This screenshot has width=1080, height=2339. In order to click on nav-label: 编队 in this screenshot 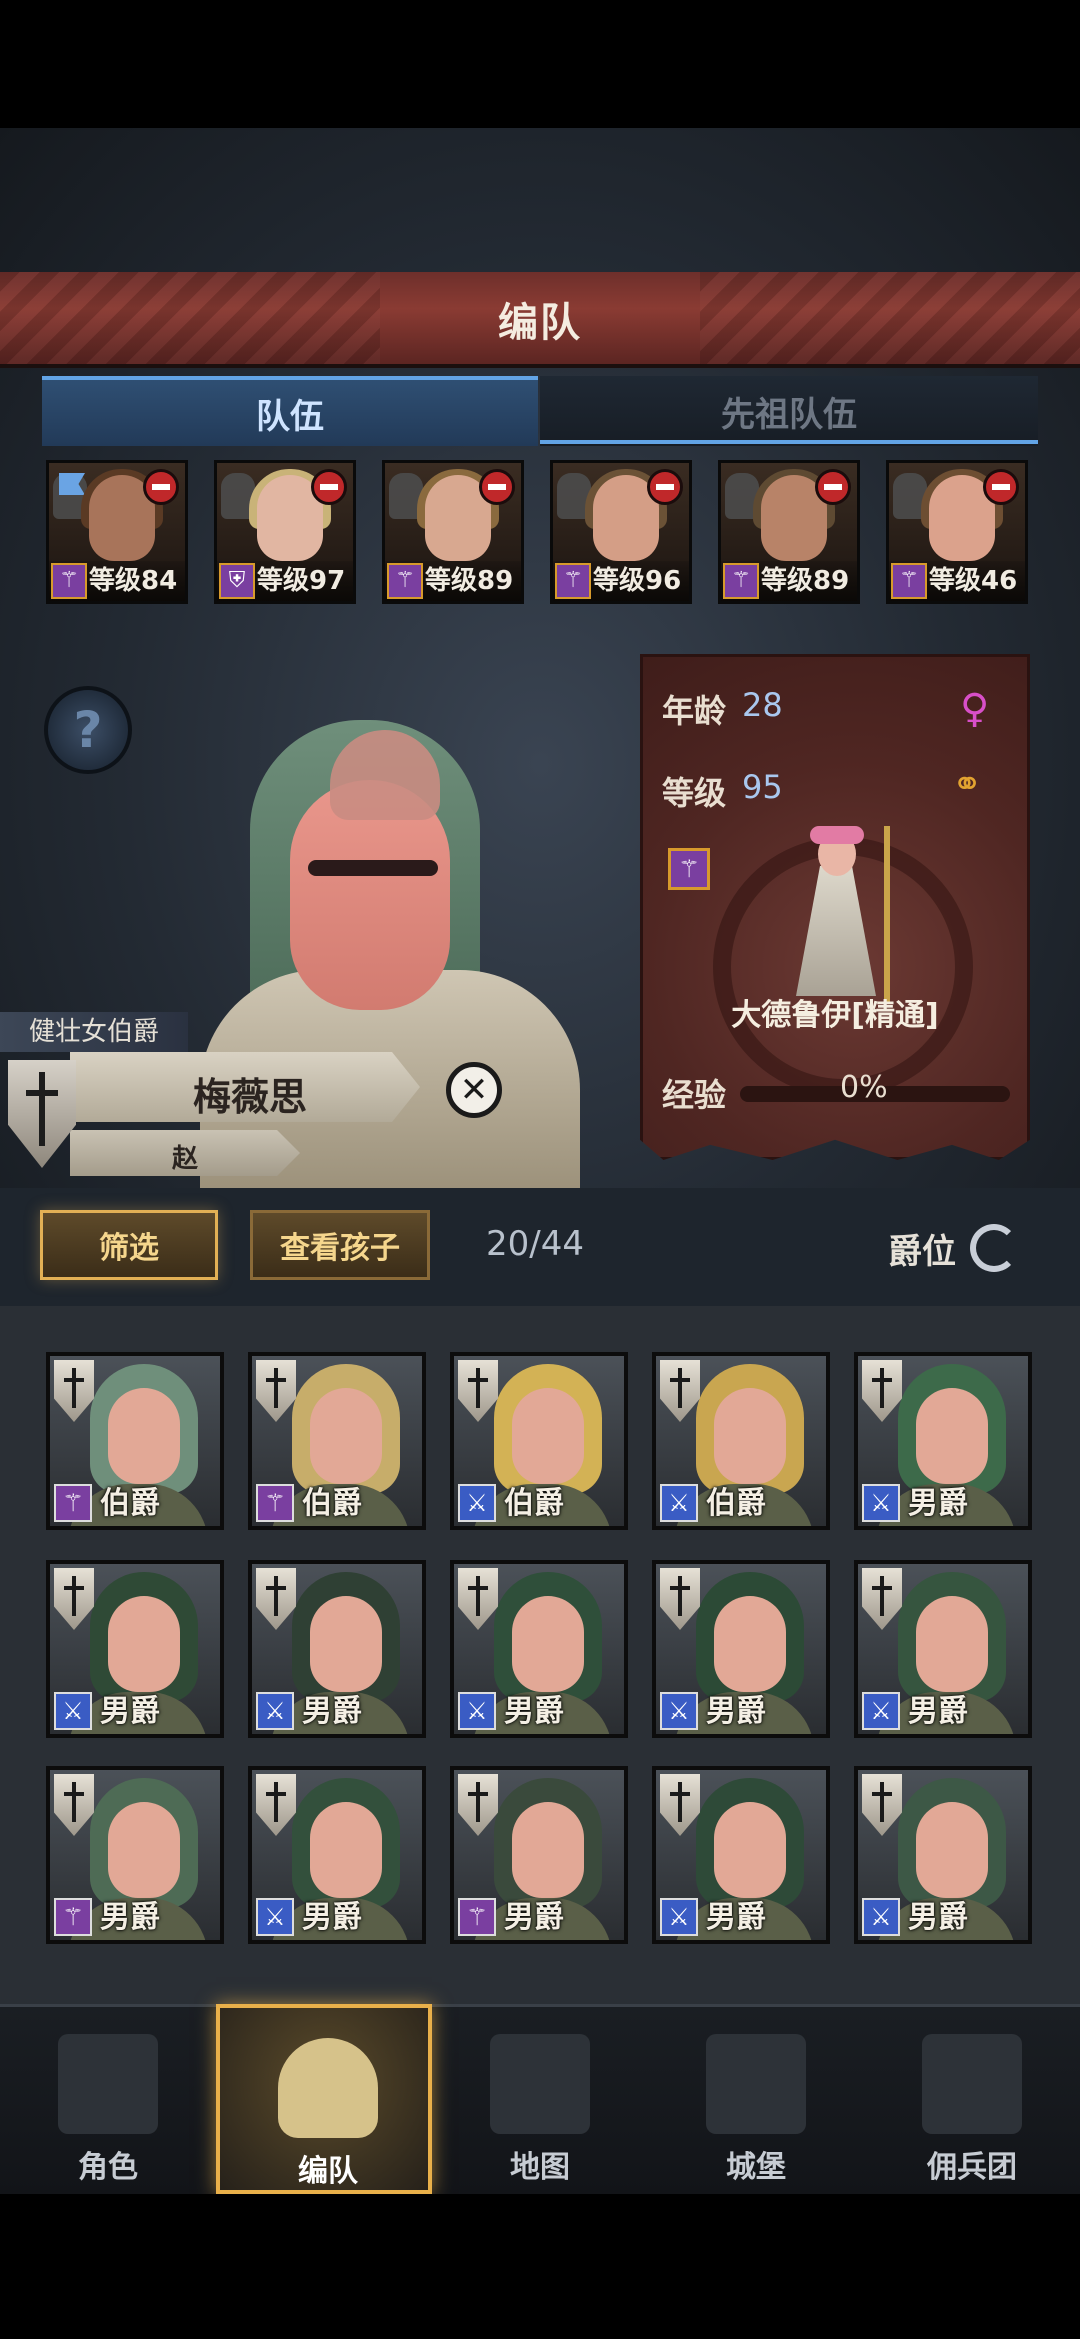, I will do `click(328, 2171)`.